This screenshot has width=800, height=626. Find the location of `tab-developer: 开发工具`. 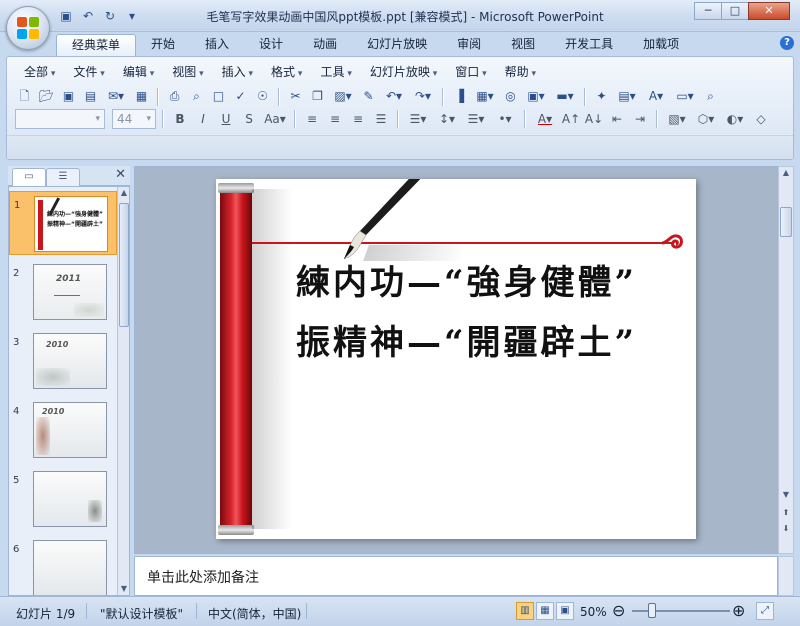

tab-developer: 开发工具 is located at coordinates (589, 45).